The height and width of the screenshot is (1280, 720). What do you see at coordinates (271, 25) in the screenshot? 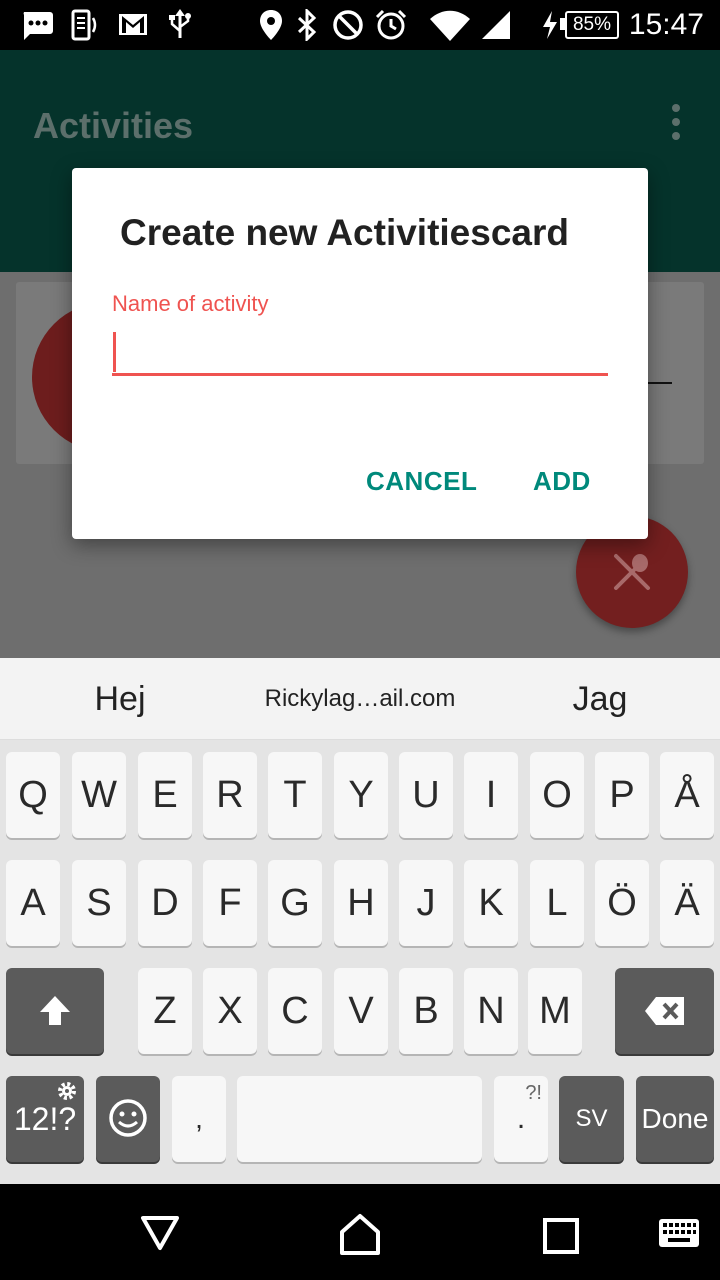
I see `location-icon` at bounding box center [271, 25].